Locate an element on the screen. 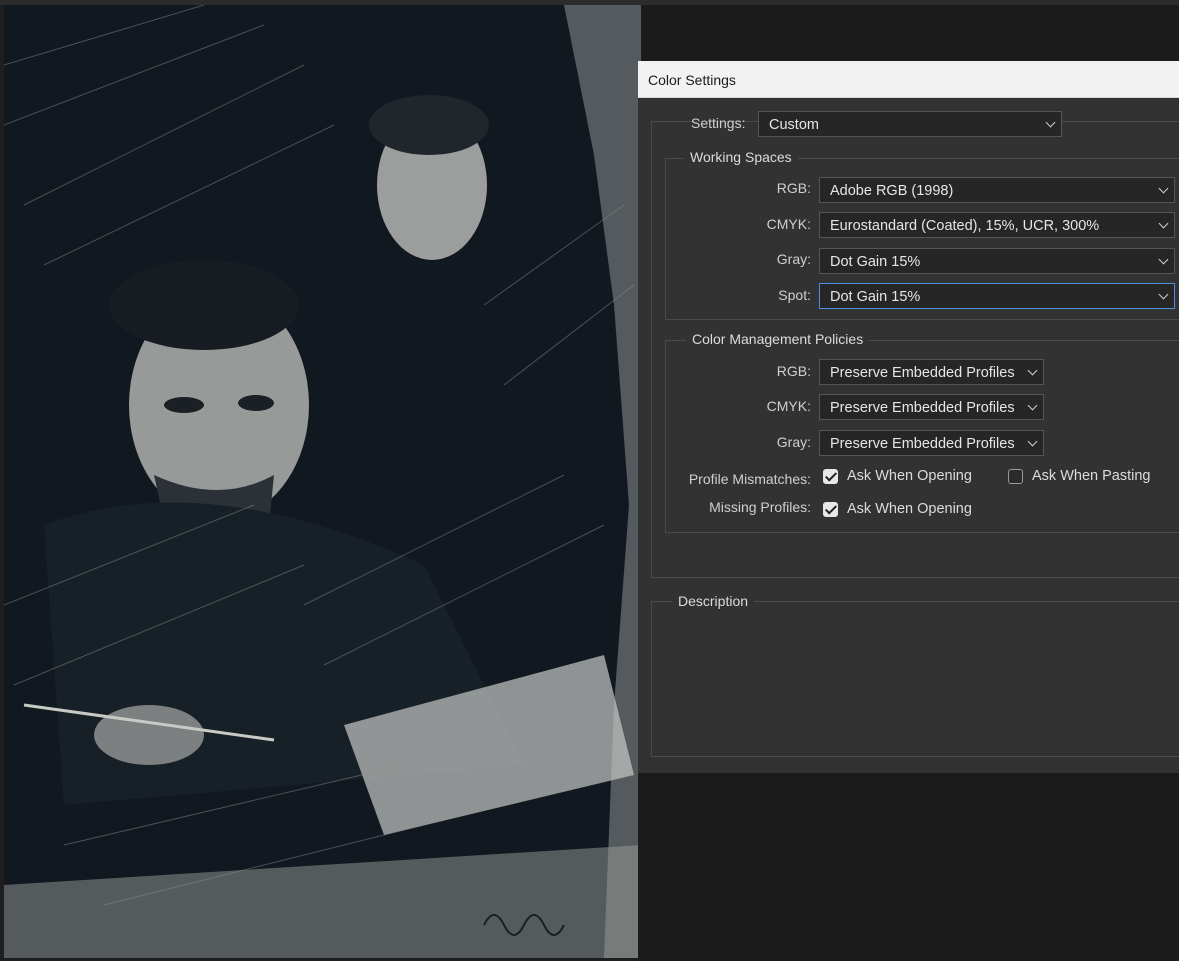  profile-mismatches-label: Profile Mismatches: is located at coordinates (749, 479).